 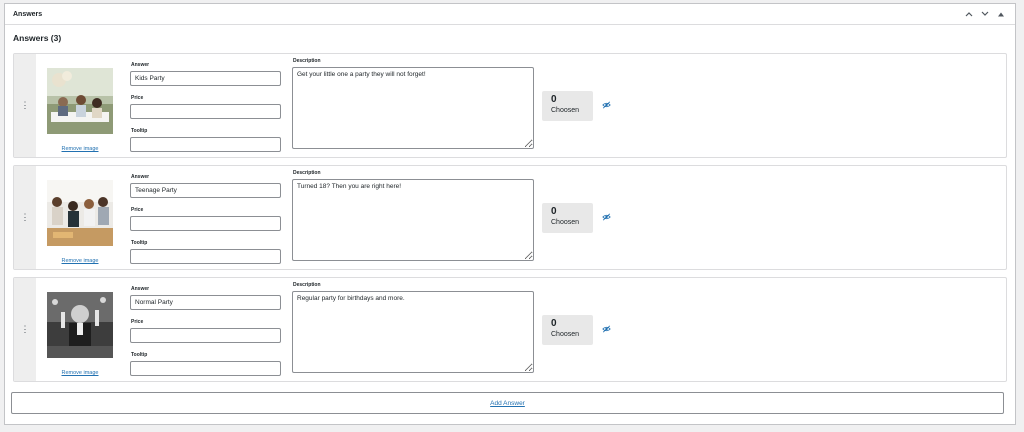 I want to click on move-down-button, so click(x=985, y=14).